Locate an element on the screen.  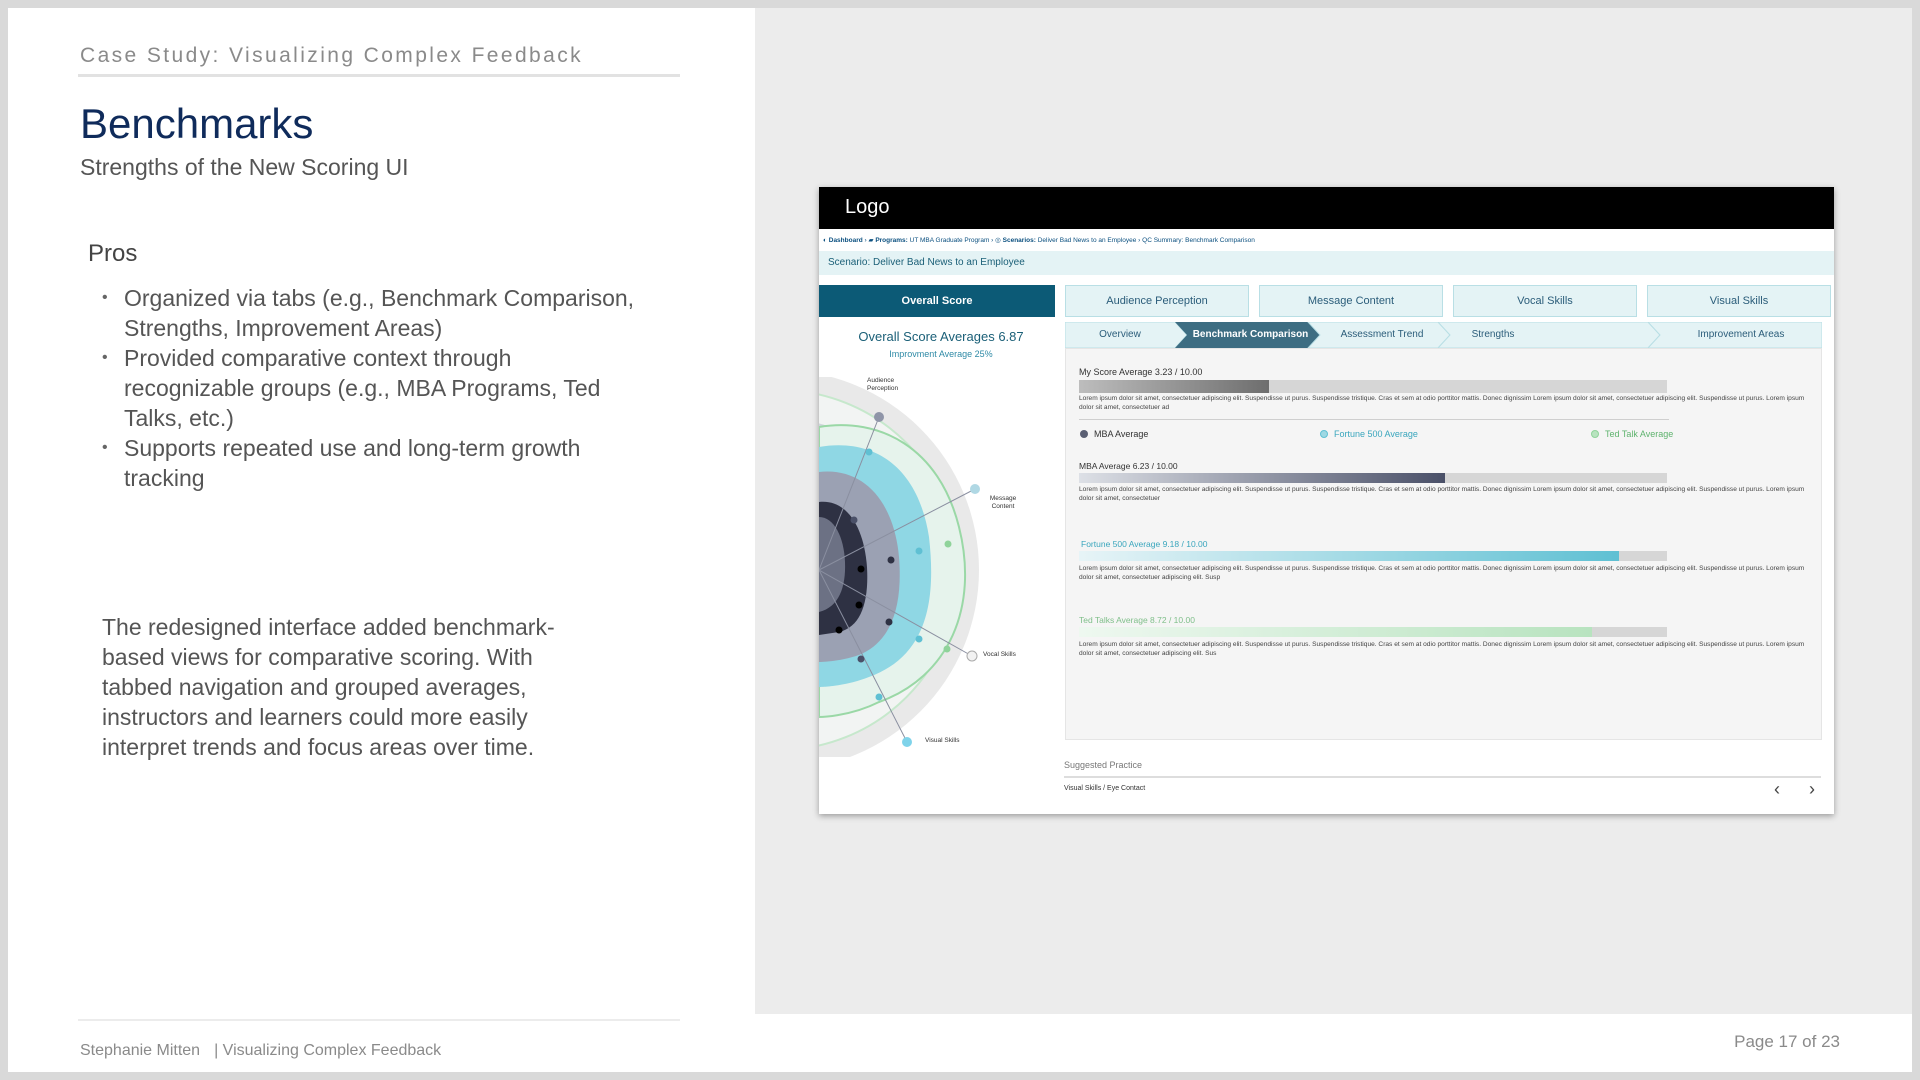
my-score-fill is located at coordinates (1174, 386).